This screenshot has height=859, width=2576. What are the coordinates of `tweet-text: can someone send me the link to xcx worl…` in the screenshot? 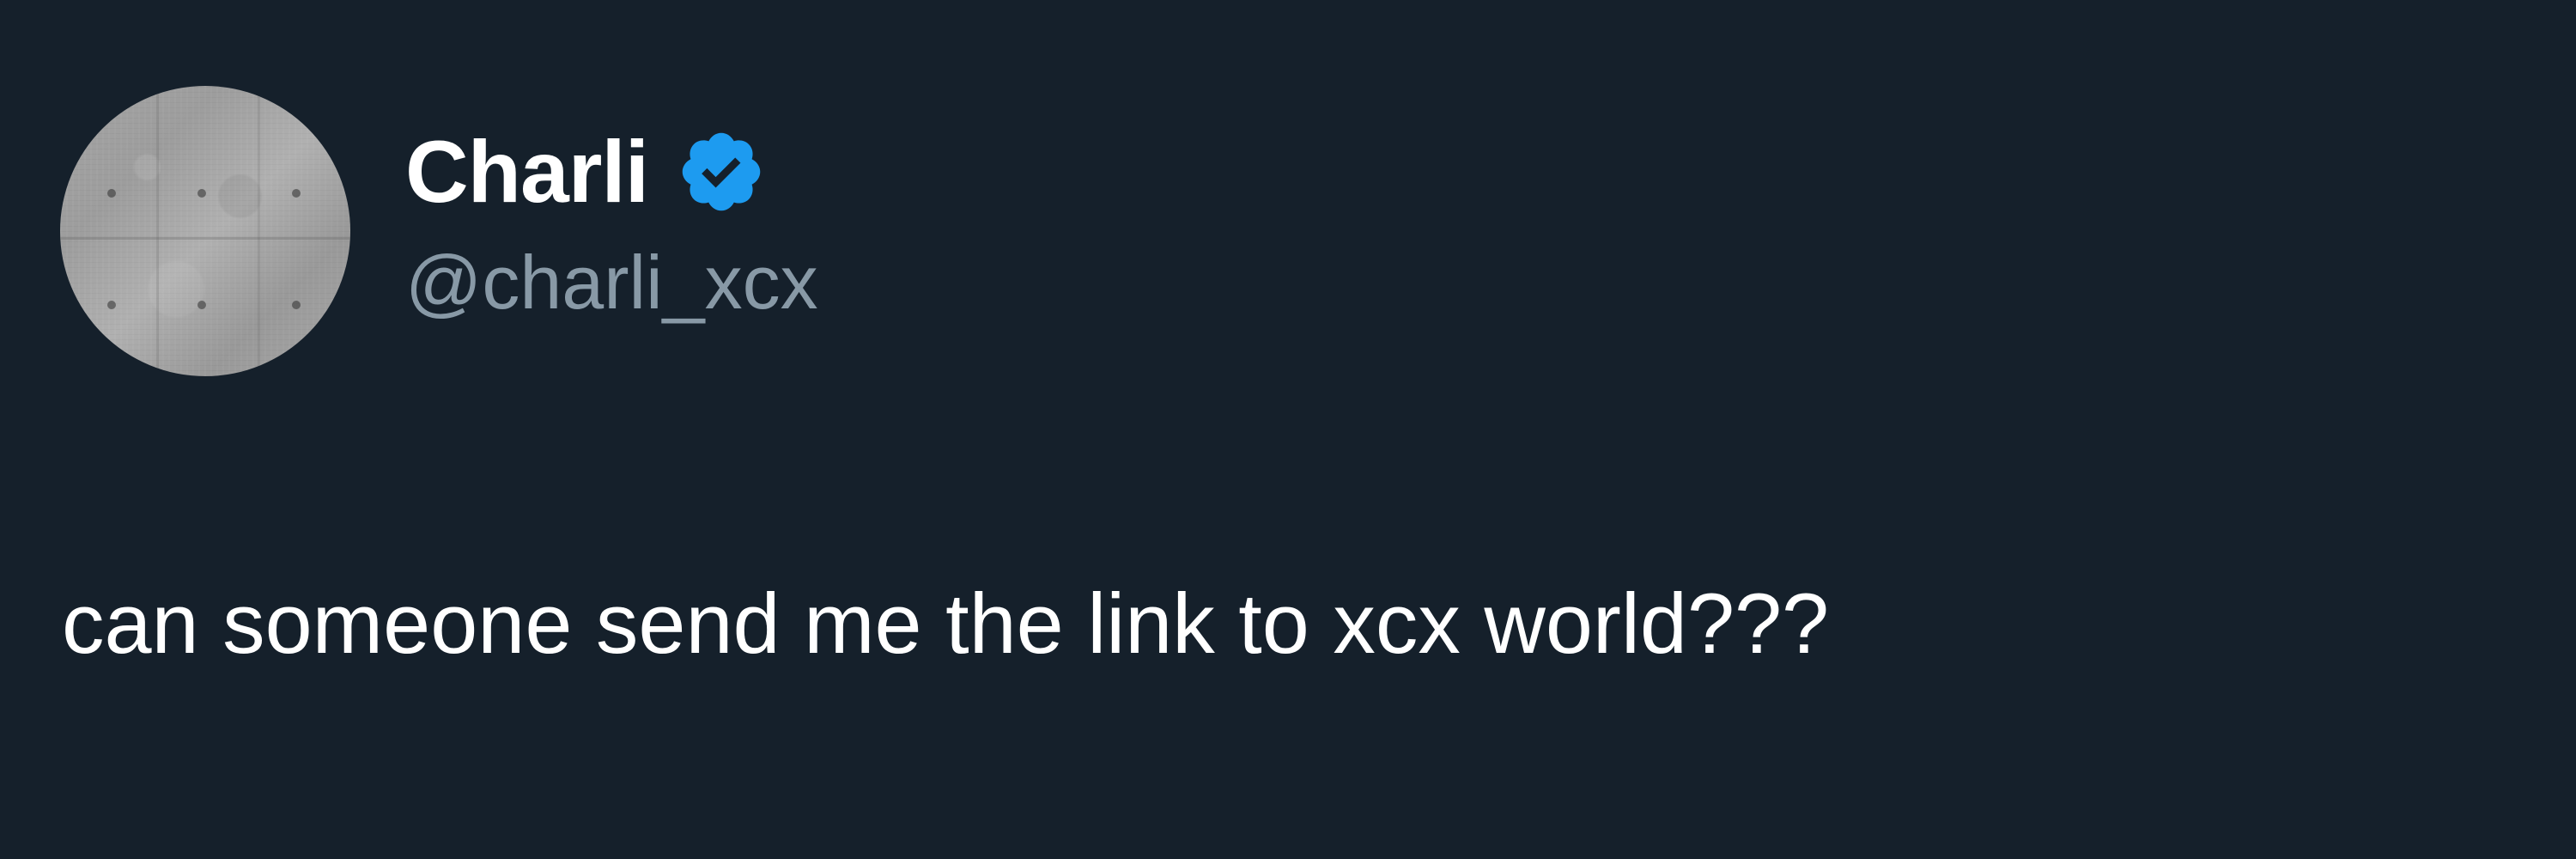 It's located at (946, 623).